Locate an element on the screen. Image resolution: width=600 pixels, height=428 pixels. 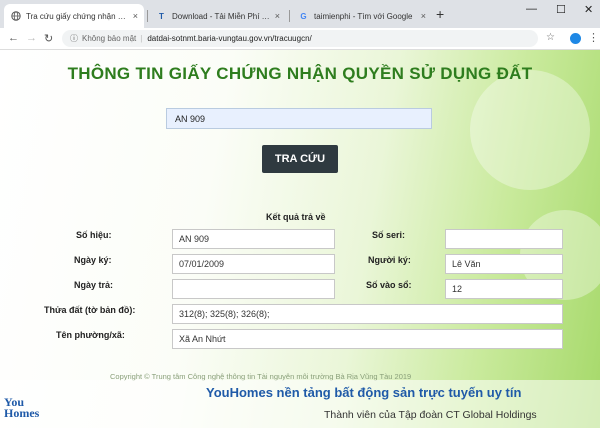
so-vao-so-label: Số vào sổ: is located at coordinates (389, 285).